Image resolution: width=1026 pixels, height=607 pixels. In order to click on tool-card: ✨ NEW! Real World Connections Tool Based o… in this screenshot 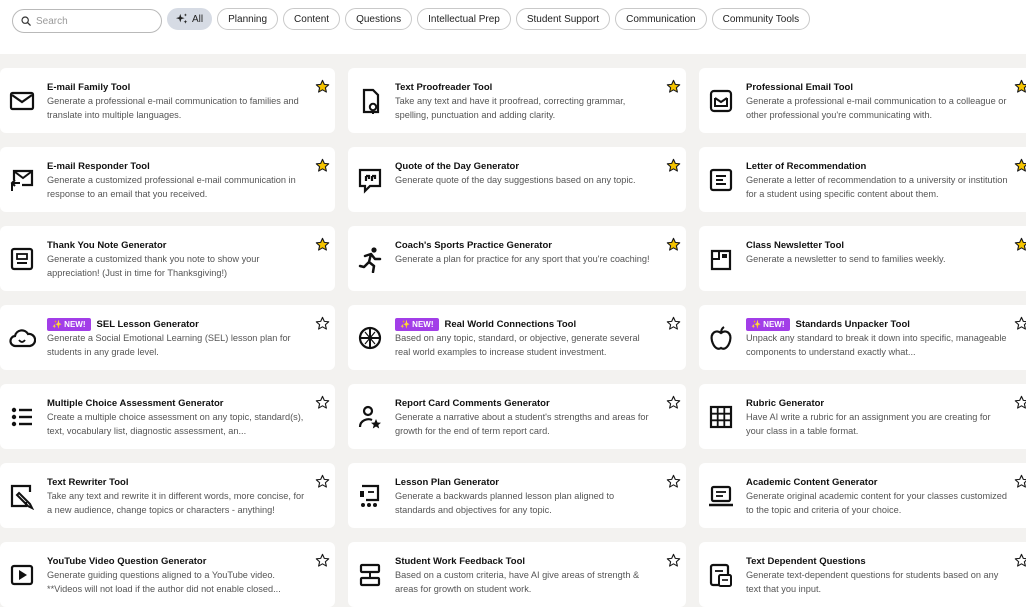, I will do `click(517, 337)`.